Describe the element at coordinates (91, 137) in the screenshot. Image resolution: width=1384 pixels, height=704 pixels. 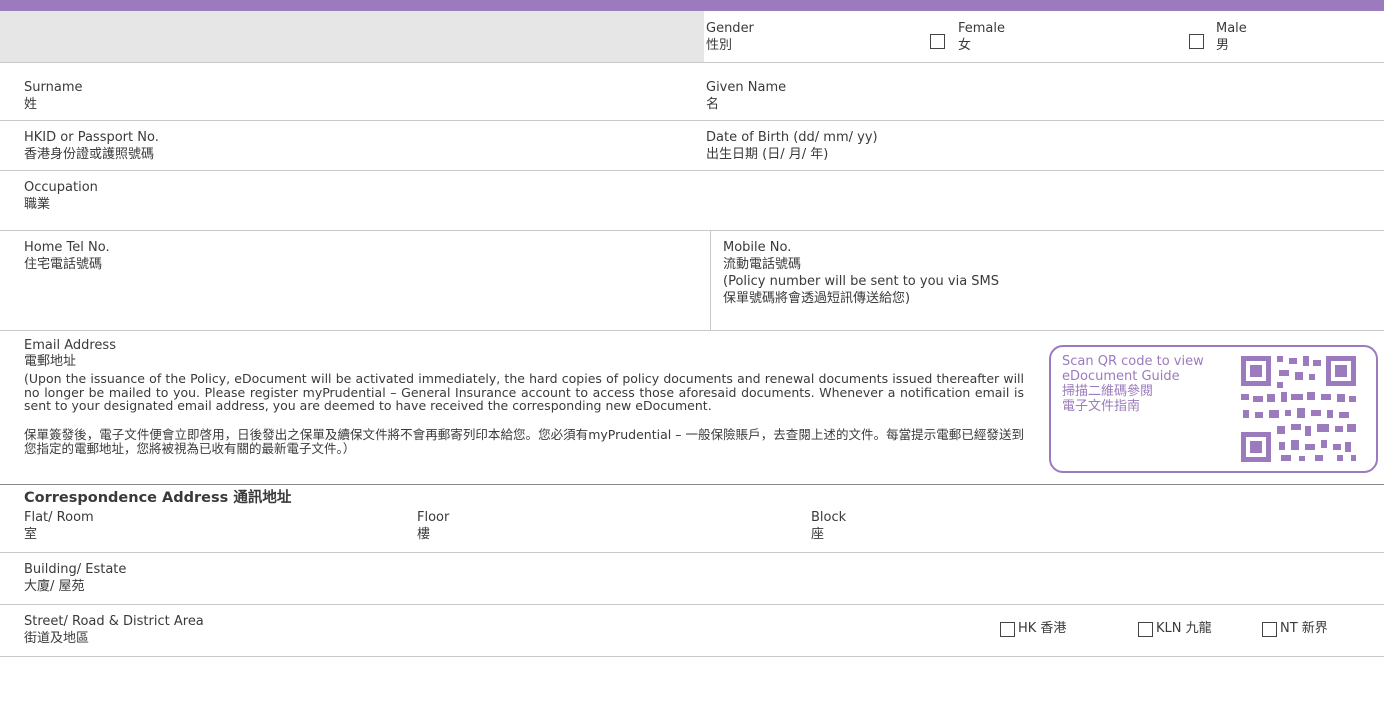
I see `hkid-label: HKID or Passport No.` at that location.